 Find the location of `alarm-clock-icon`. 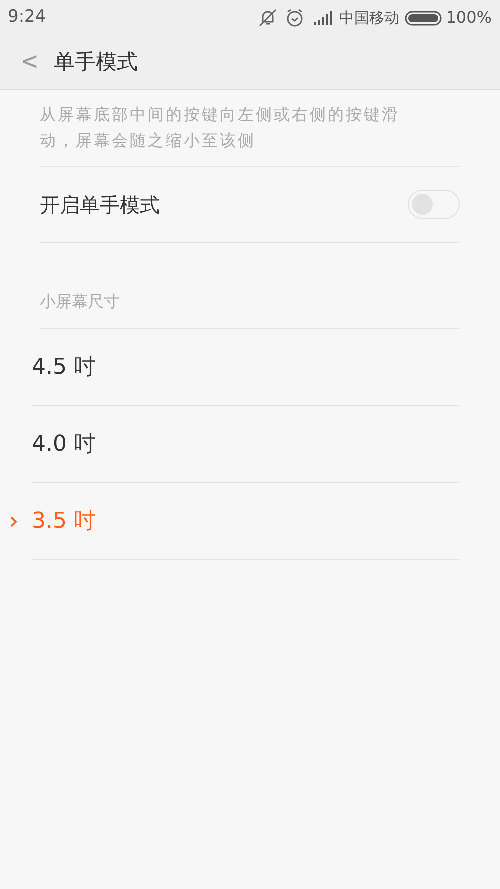

alarm-clock-icon is located at coordinates (295, 18).